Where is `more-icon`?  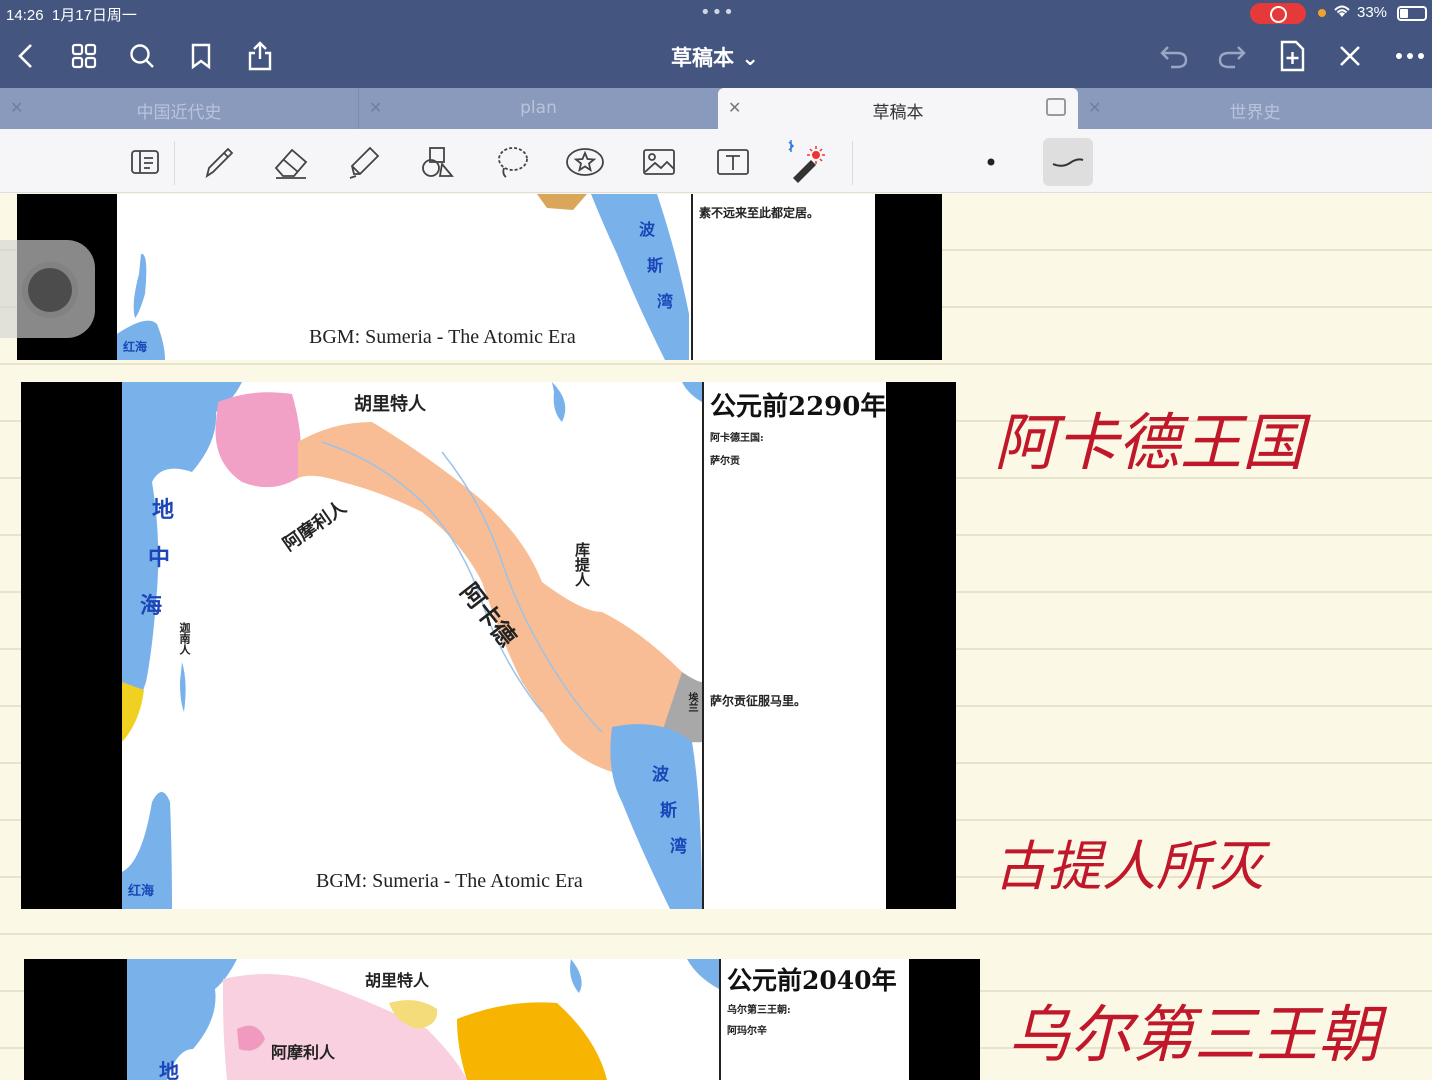 more-icon is located at coordinates (1410, 56).